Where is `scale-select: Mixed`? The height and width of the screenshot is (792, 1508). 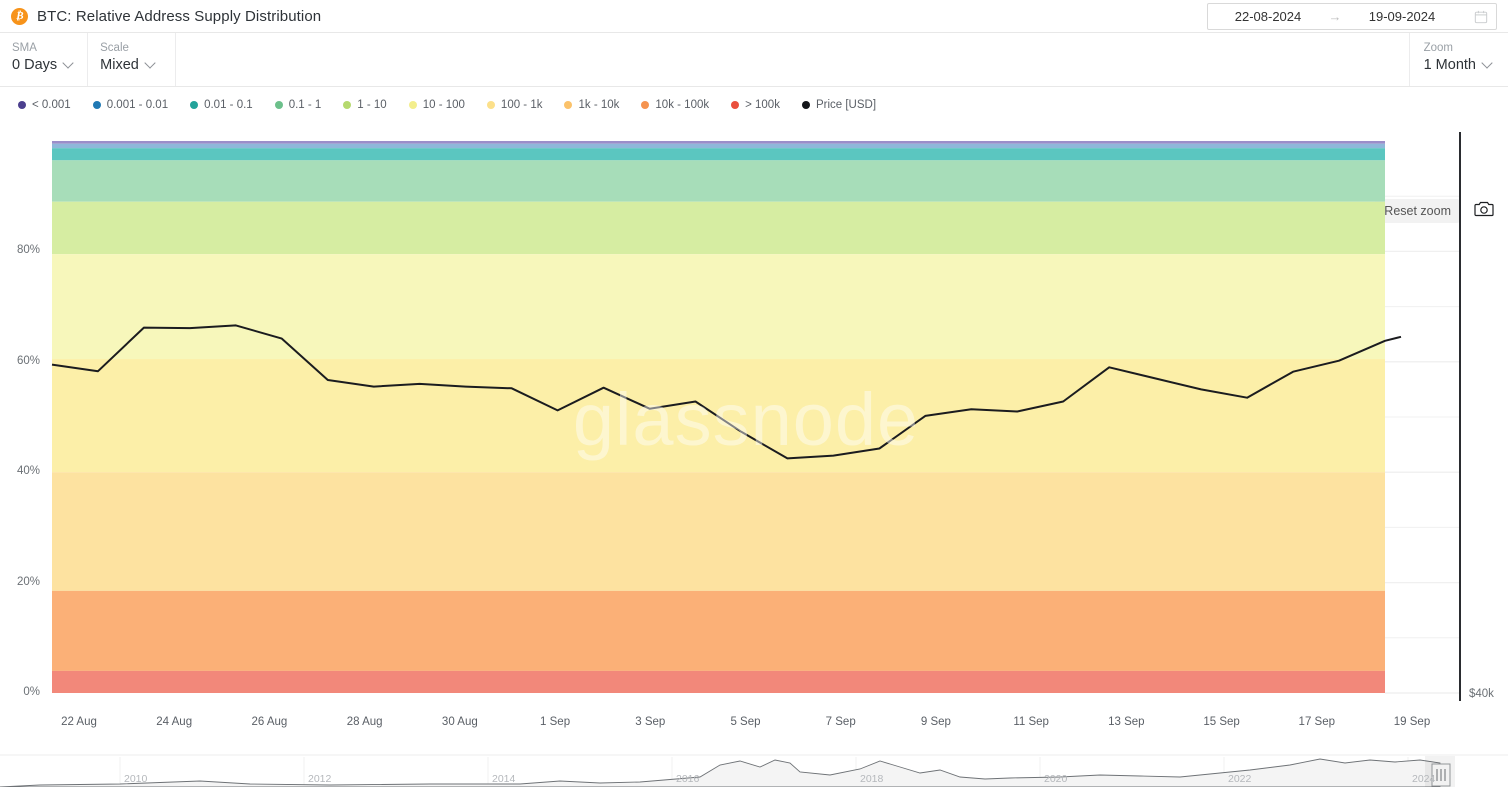
scale-select: Mixed is located at coordinates (130, 65).